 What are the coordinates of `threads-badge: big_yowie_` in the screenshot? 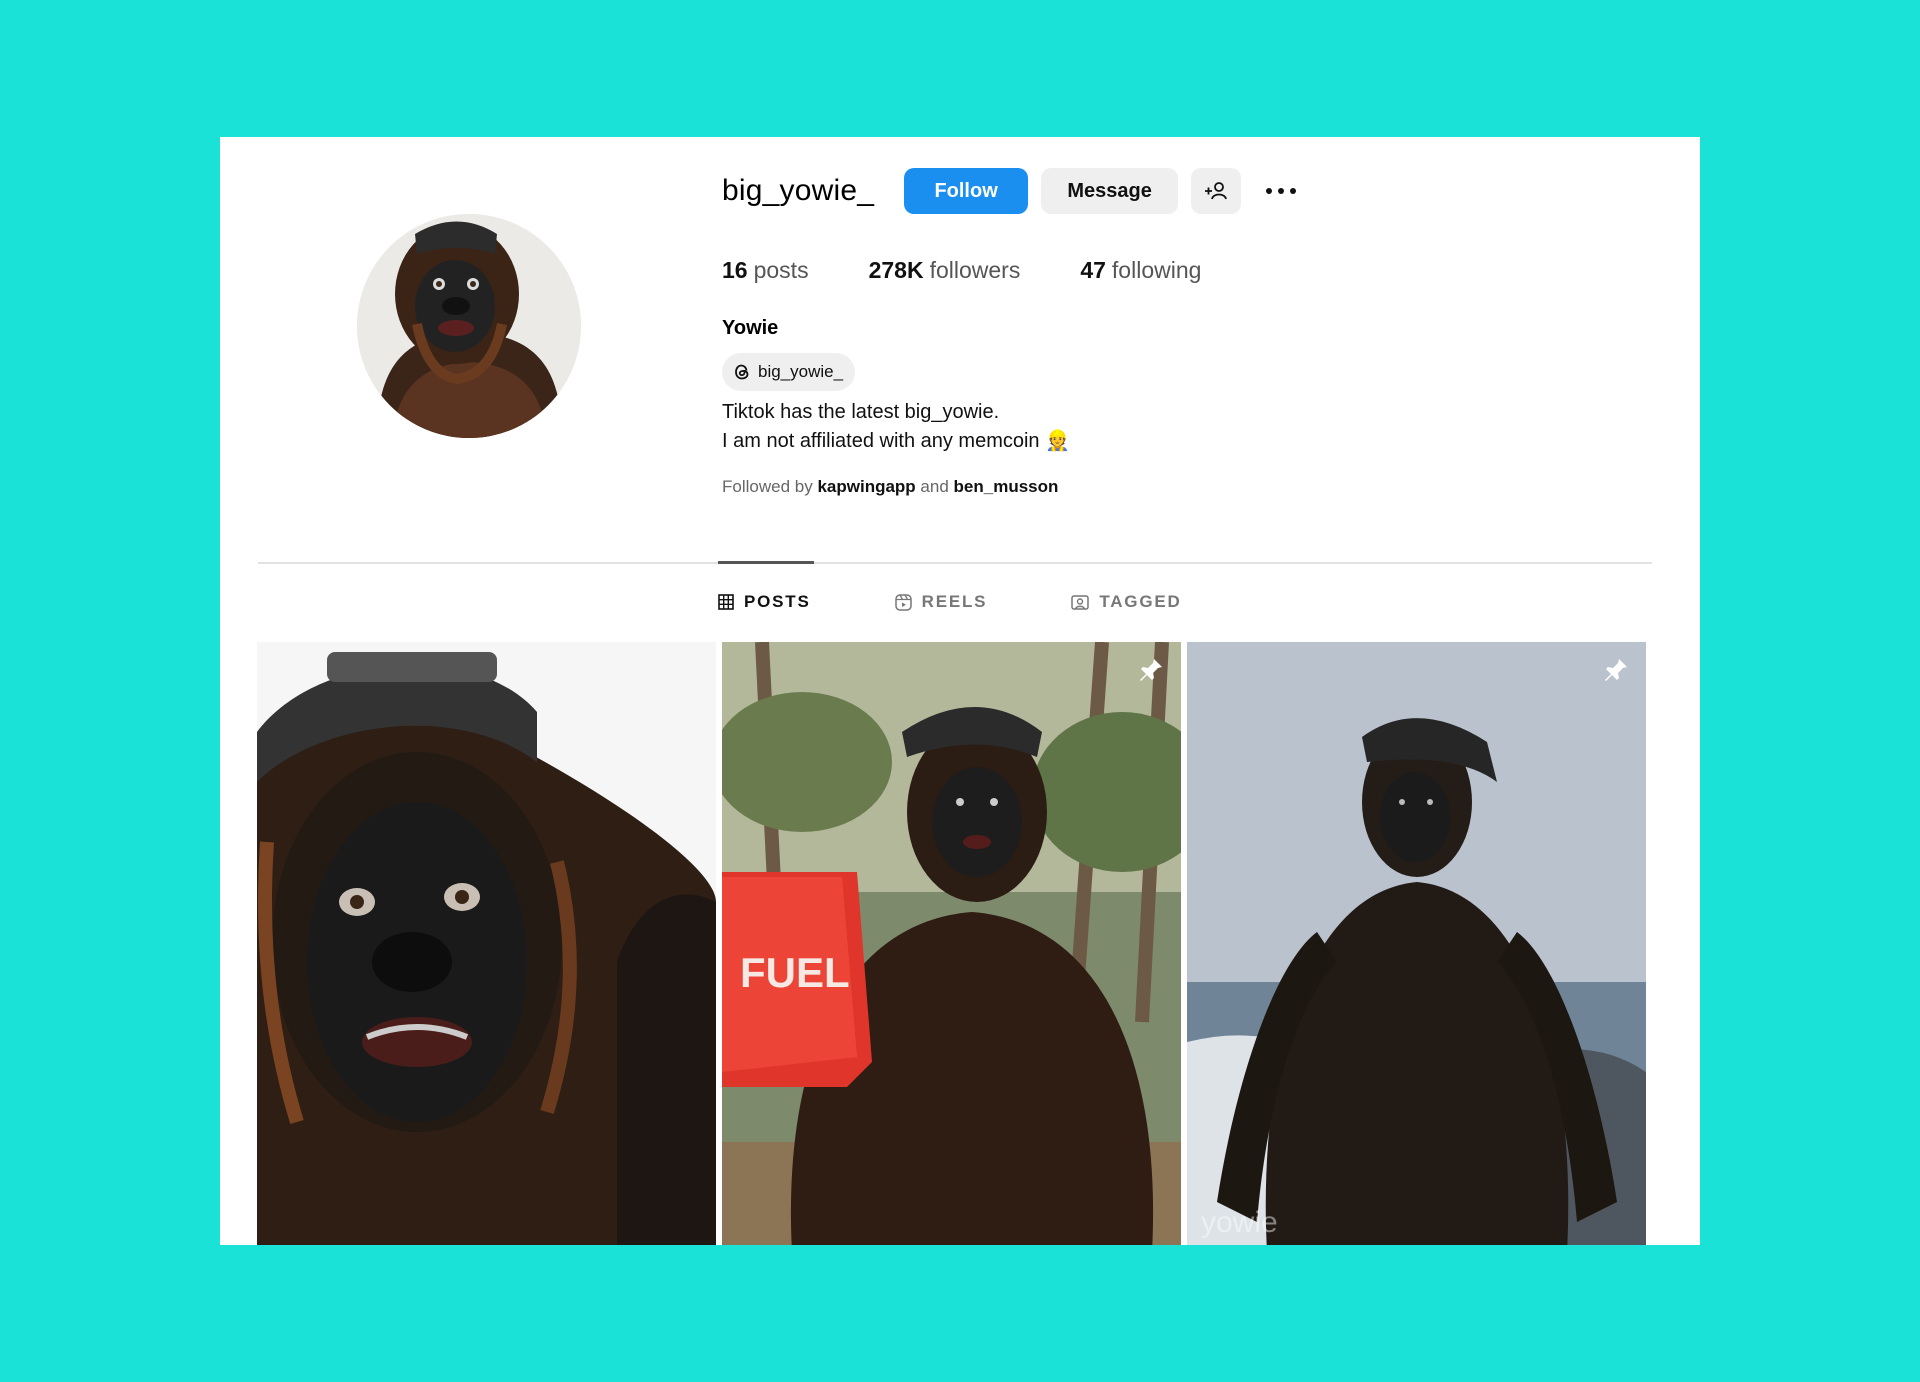 It's located at (789, 372).